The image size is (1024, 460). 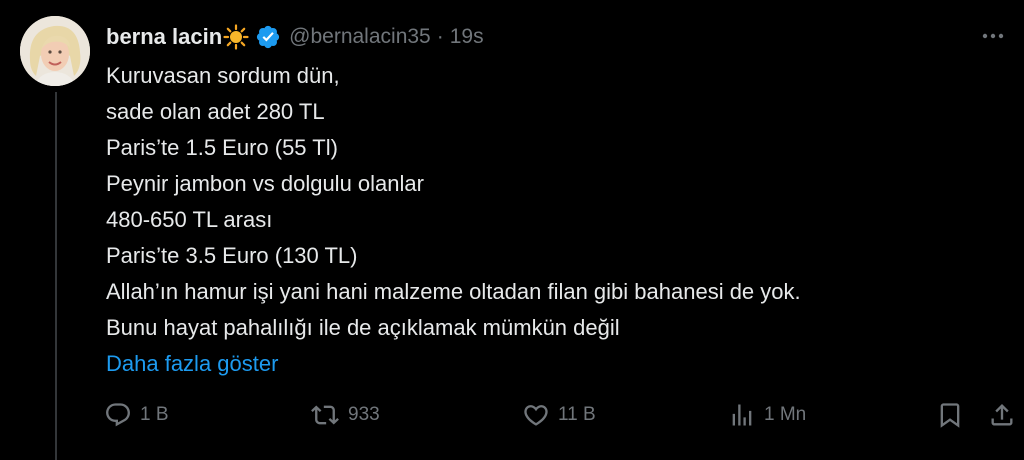 I want to click on show-more-link: Daha fazla göster, so click(x=556, y=364).